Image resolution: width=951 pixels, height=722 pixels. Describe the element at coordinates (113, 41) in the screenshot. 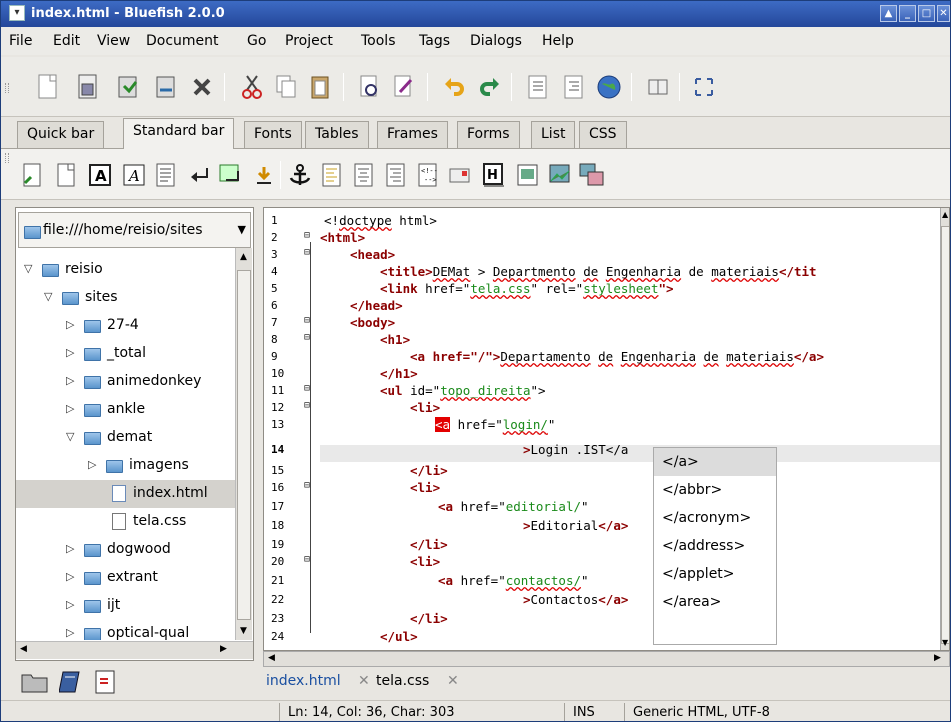

I see `menu-view: View` at that location.